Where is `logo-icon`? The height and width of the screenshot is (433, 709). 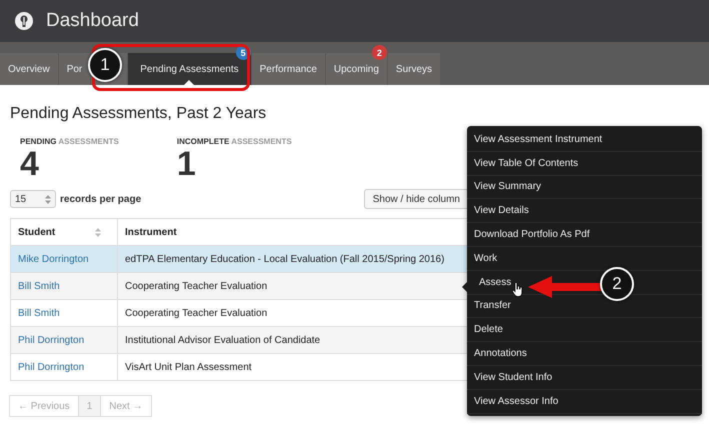 logo-icon is located at coordinates (24, 21).